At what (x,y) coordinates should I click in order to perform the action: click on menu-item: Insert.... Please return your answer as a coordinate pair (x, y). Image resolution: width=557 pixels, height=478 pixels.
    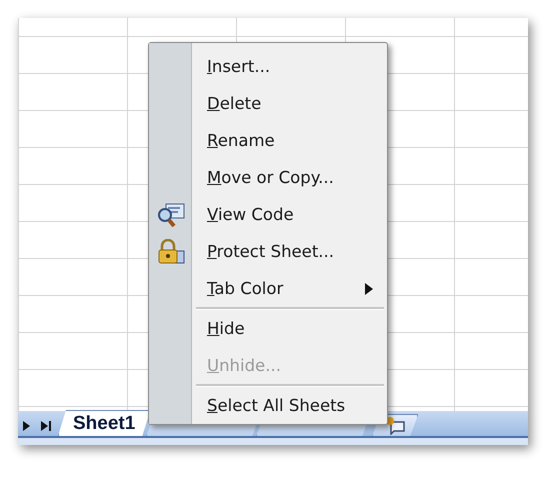
    Looking at the image, I should click on (238, 66).